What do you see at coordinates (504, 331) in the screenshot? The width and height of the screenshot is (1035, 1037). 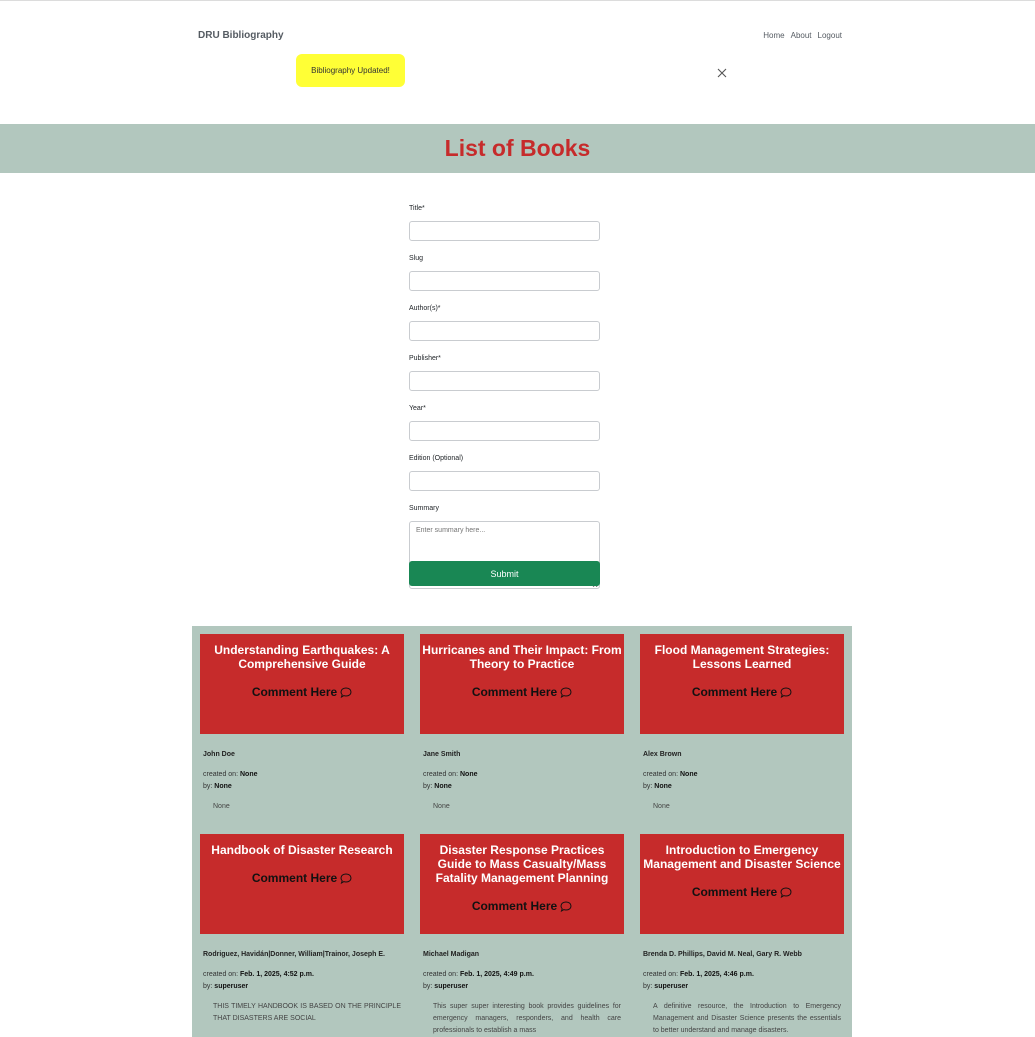 I see `authors-field` at bounding box center [504, 331].